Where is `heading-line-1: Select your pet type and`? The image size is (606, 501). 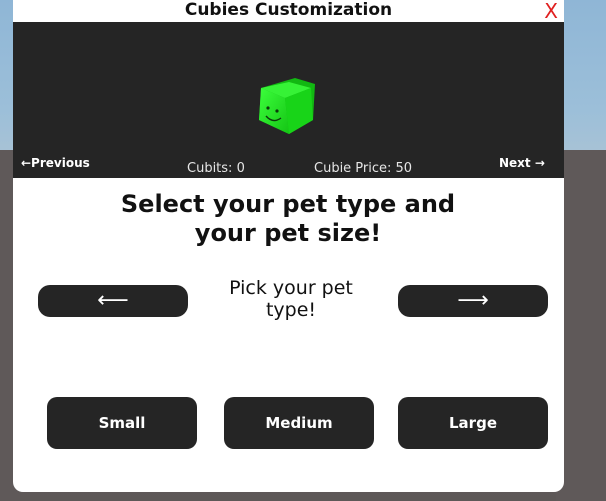 heading-line-1: Select your pet type and is located at coordinates (288, 204).